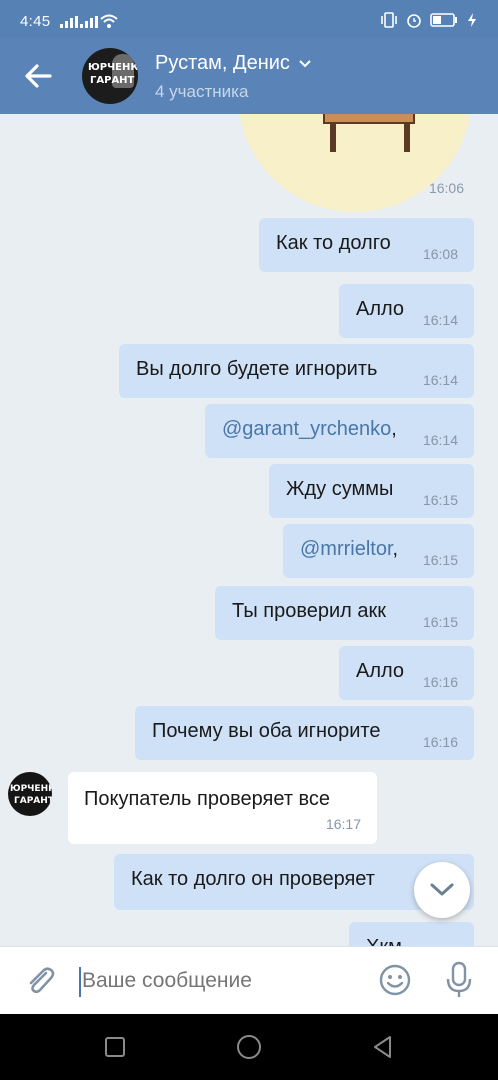 This screenshot has width=498, height=1080. I want to click on wifi-icon, so click(109, 21).